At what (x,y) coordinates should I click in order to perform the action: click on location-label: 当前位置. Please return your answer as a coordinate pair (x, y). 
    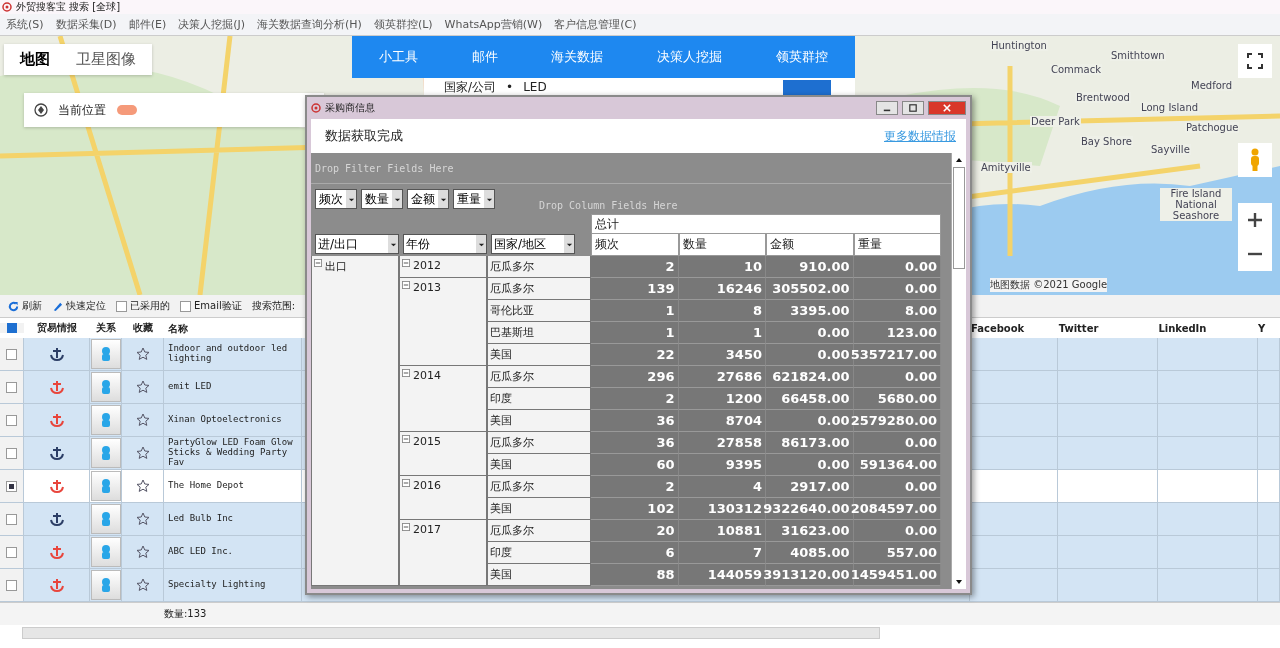
    Looking at the image, I should click on (82, 110).